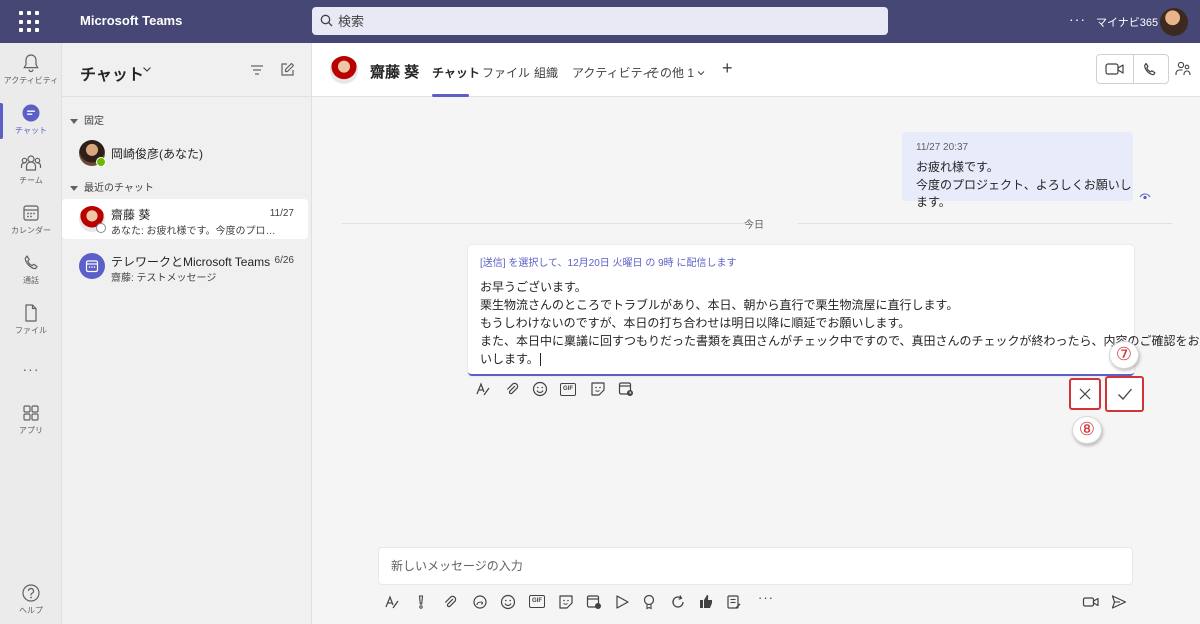 This screenshot has height=624, width=1200. Describe the element at coordinates (1127, 23) in the screenshot. I see `tenant-name: マイナビ365` at that location.